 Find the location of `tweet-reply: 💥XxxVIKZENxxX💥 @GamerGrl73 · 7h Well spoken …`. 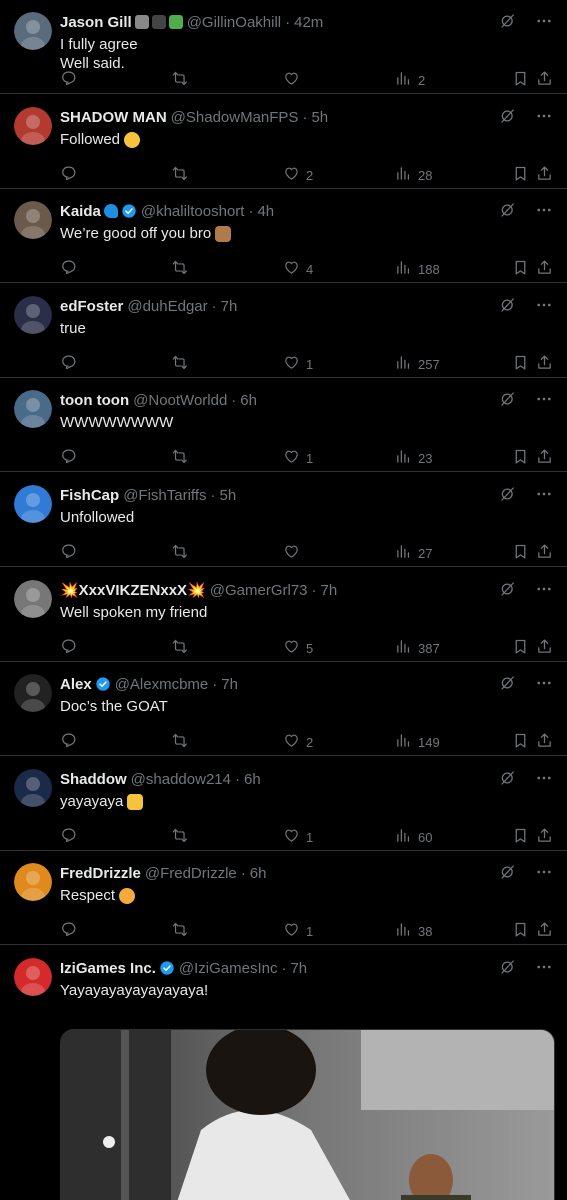

tweet-reply: 💥XxxVIKZENxxX💥 @GamerGrl73 · 7h Well spoken … is located at coordinates (283, 615).